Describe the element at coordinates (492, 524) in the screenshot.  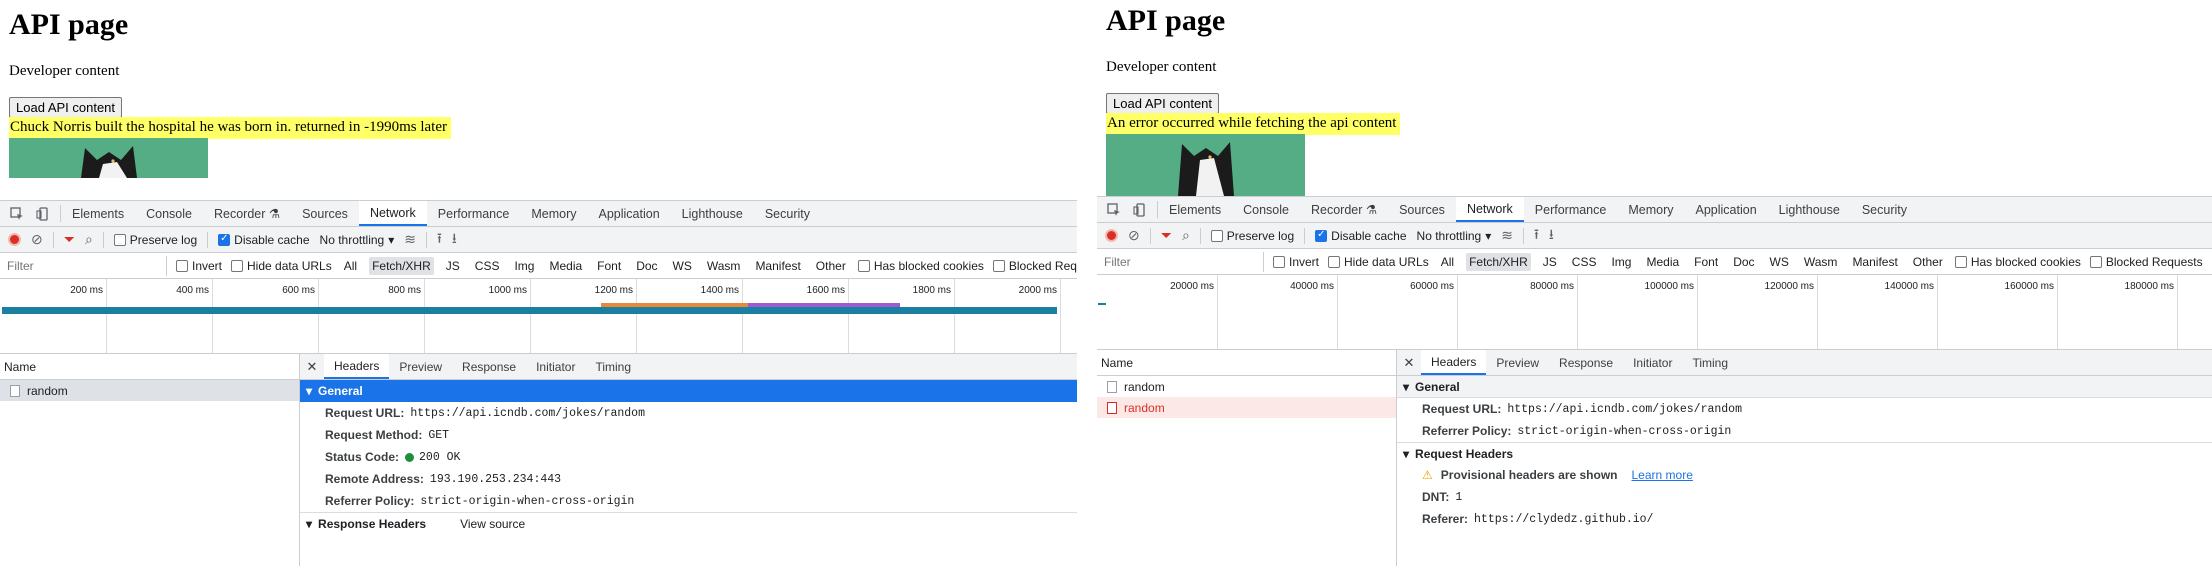
I see `view-source-link: View source` at that location.